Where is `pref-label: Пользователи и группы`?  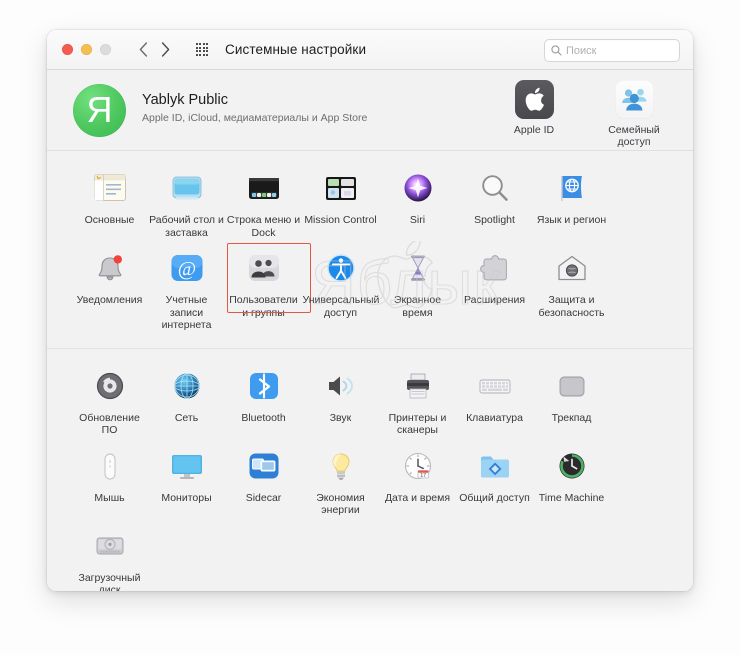 pref-label: Пользователи и группы is located at coordinates (263, 306).